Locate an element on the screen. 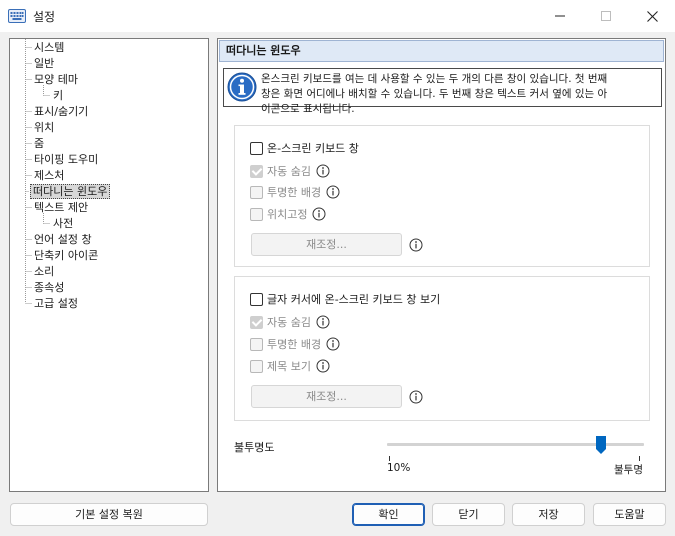 The image size is (675, 536). tree-item-dictionary: 사전 is located at coordinates (63, 223).